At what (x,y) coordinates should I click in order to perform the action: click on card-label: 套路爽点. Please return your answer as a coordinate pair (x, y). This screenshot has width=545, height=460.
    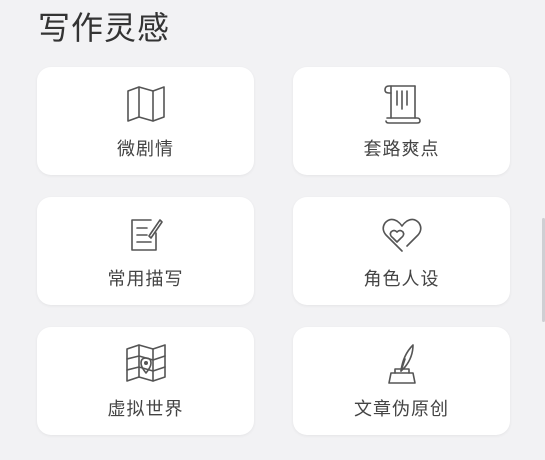
    Looking at the image, I should click on (401, 149).